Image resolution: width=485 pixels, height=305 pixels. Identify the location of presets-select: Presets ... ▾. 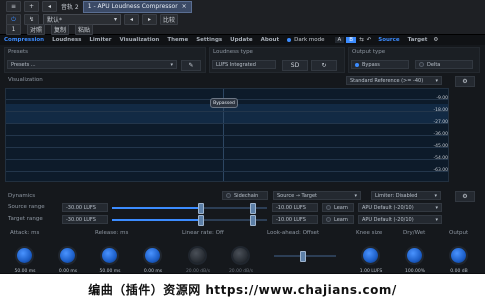
(92, 64).